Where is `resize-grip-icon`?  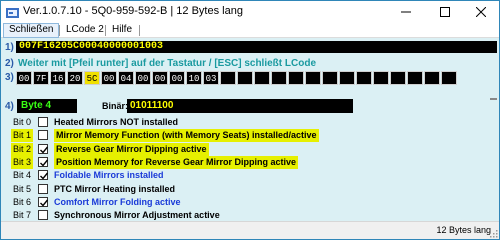 resize-grip-icon is located at coordinates (494, 234).